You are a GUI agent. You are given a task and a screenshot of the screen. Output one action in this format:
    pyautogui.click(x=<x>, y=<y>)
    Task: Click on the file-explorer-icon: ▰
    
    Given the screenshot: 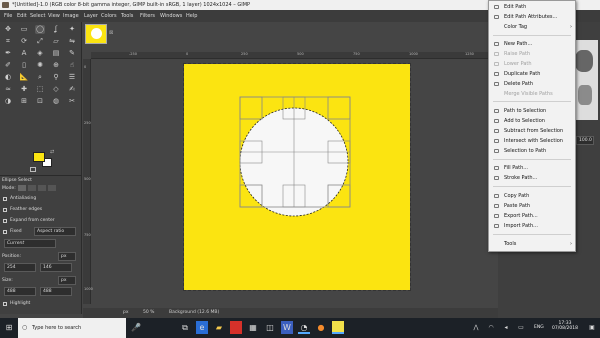 What is the action you would take?
    pyautogui.click(x=219, y=327)
    